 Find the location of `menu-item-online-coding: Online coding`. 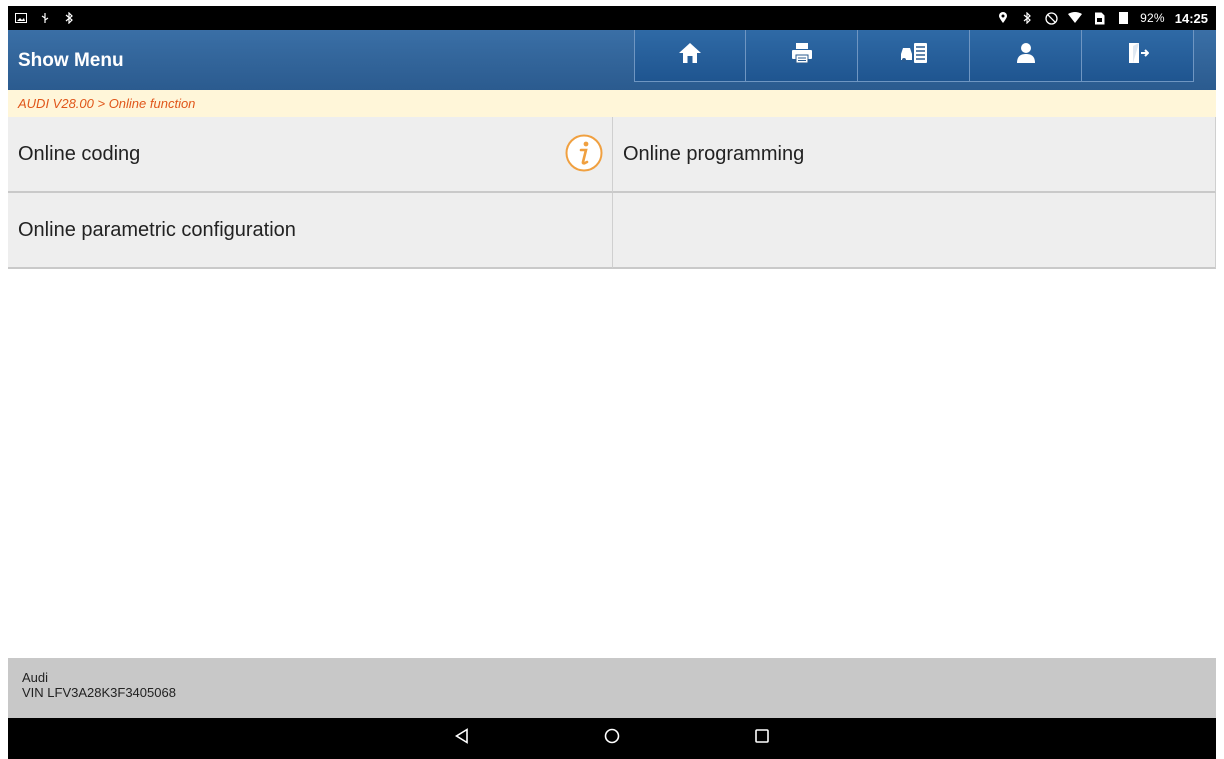

menu-item-online-coding: Online coding is located at coordinates (310, 155).